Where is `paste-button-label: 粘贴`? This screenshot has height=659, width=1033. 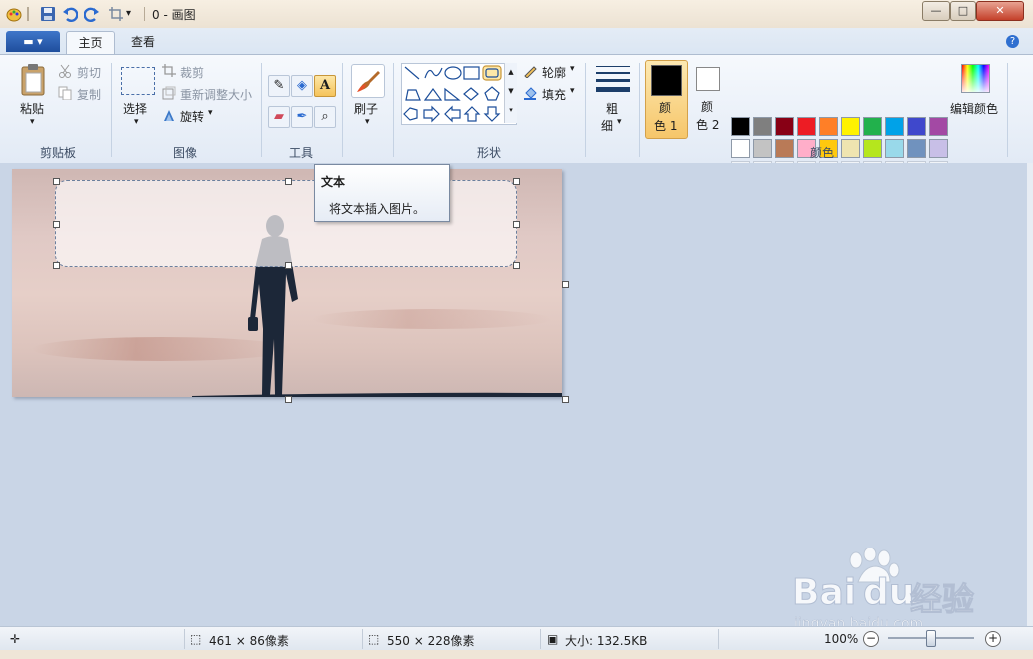
paste-button-label: 粘贴 is located at coordinates (32, 108).